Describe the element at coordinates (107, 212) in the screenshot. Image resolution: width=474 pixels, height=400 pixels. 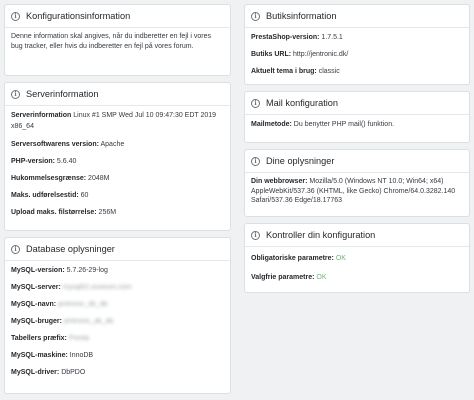
I see `row-value: 256M` at that location.